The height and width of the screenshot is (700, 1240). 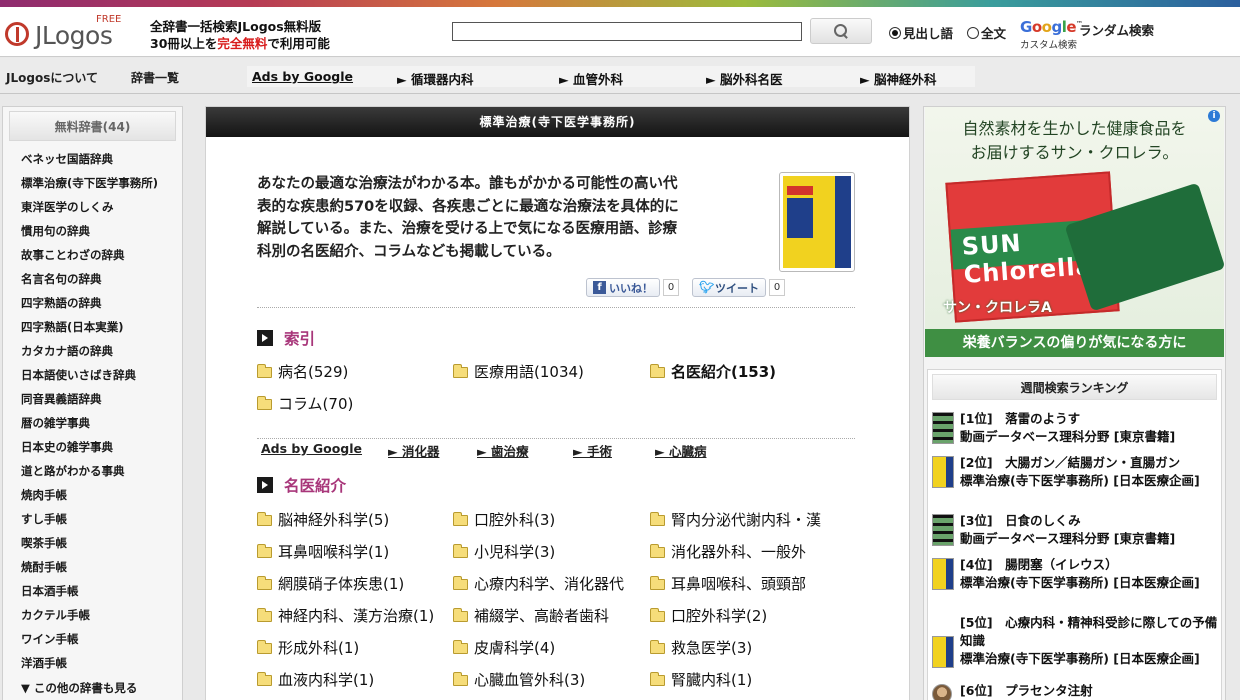 I want to click on sidebar-item: 同音異義語辞典, so click(x=92, y=399).